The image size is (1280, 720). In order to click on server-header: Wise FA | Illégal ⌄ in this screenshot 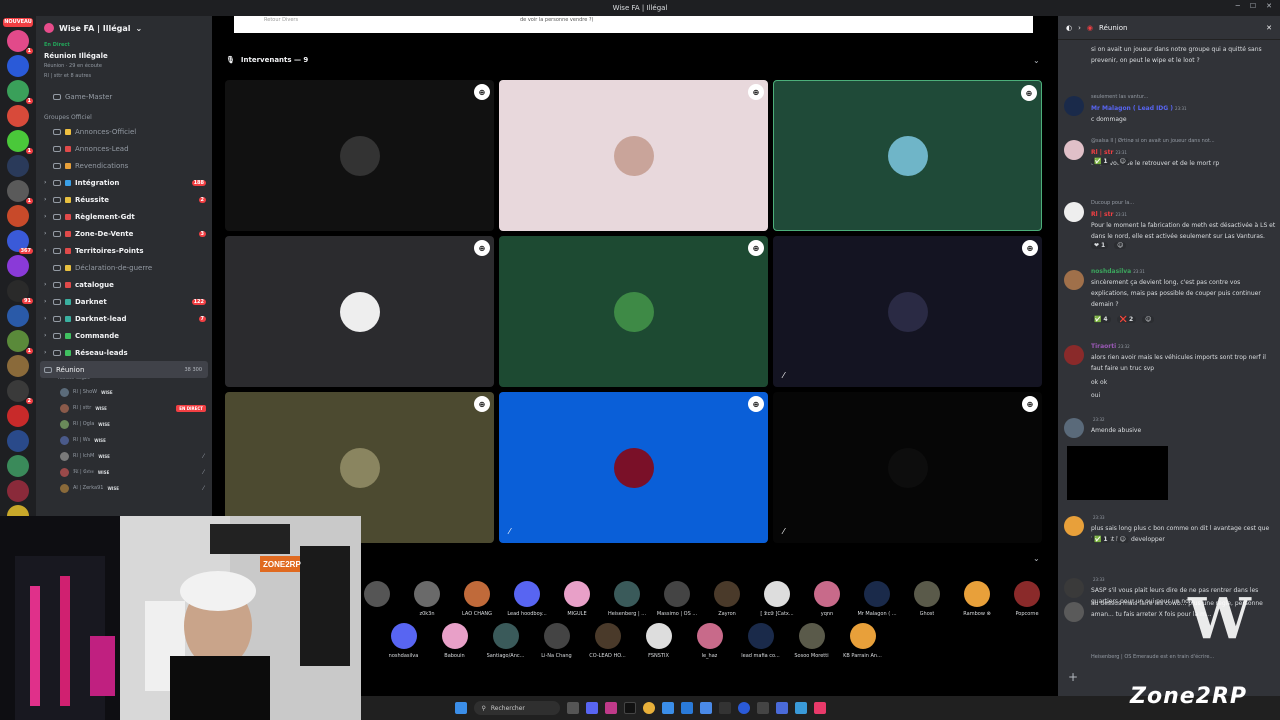, I will do `click(124, 28)`.